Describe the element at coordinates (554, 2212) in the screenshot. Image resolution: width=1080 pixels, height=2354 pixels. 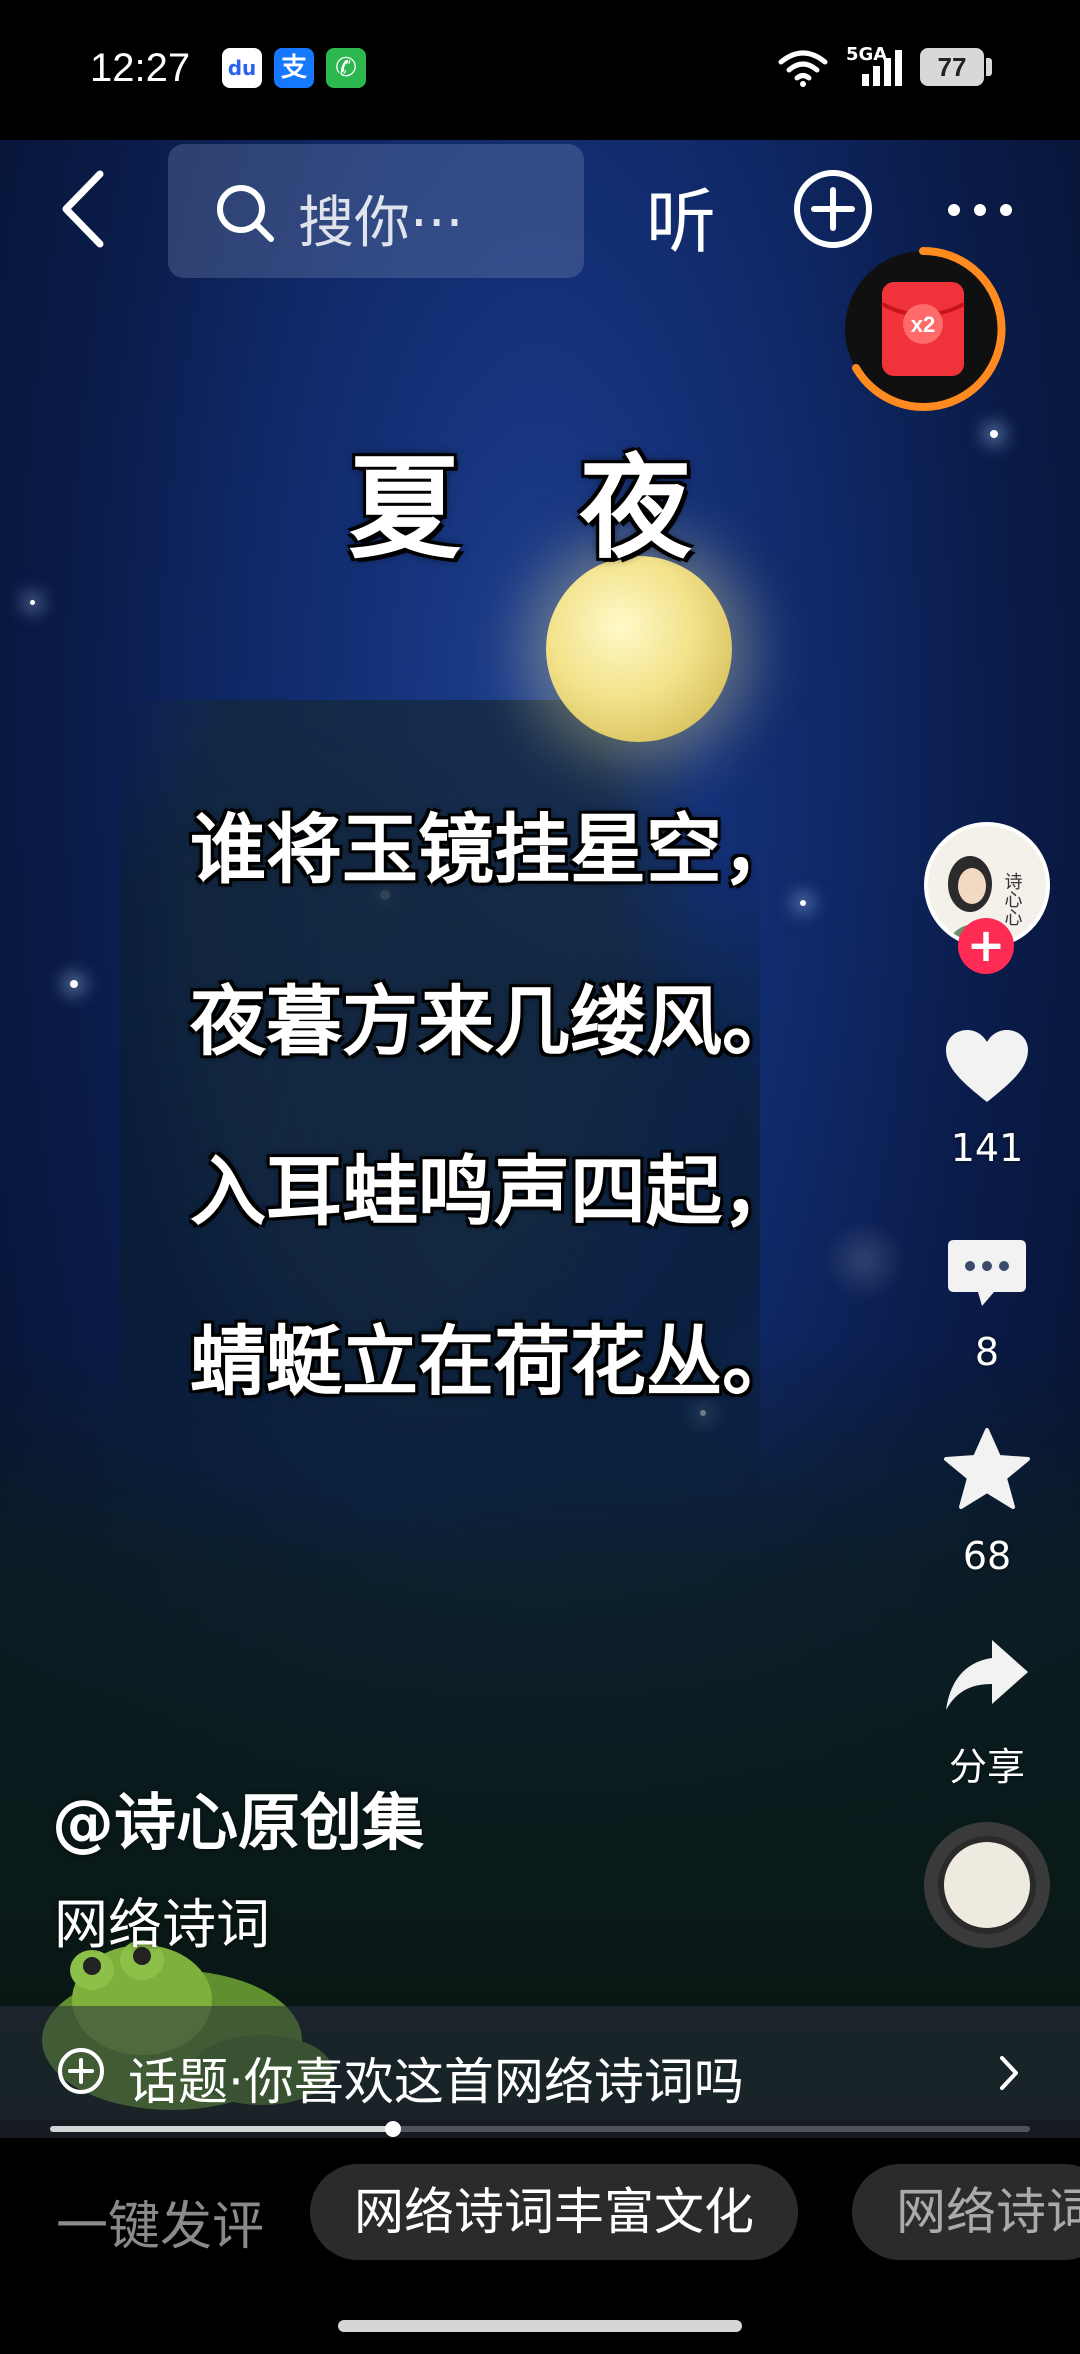
I see `comment-chip: 网络诗词丰富文化` at that location.